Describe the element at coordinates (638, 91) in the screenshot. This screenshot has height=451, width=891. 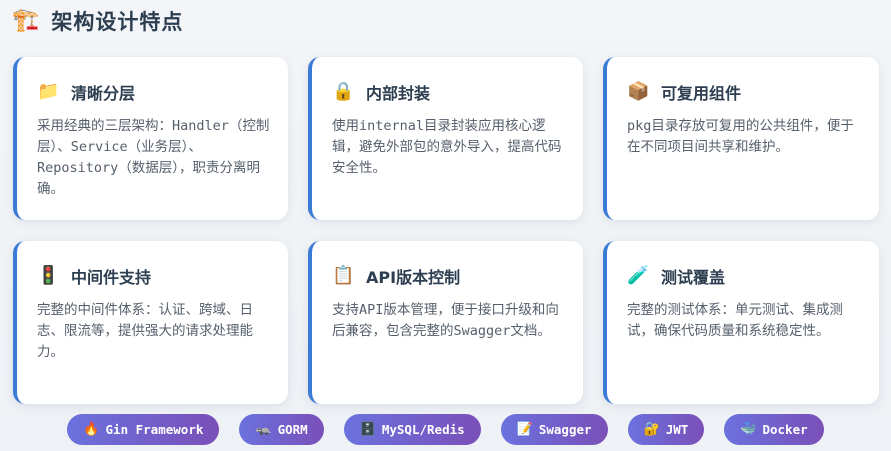
I see `package-icon: 📦` at that location.